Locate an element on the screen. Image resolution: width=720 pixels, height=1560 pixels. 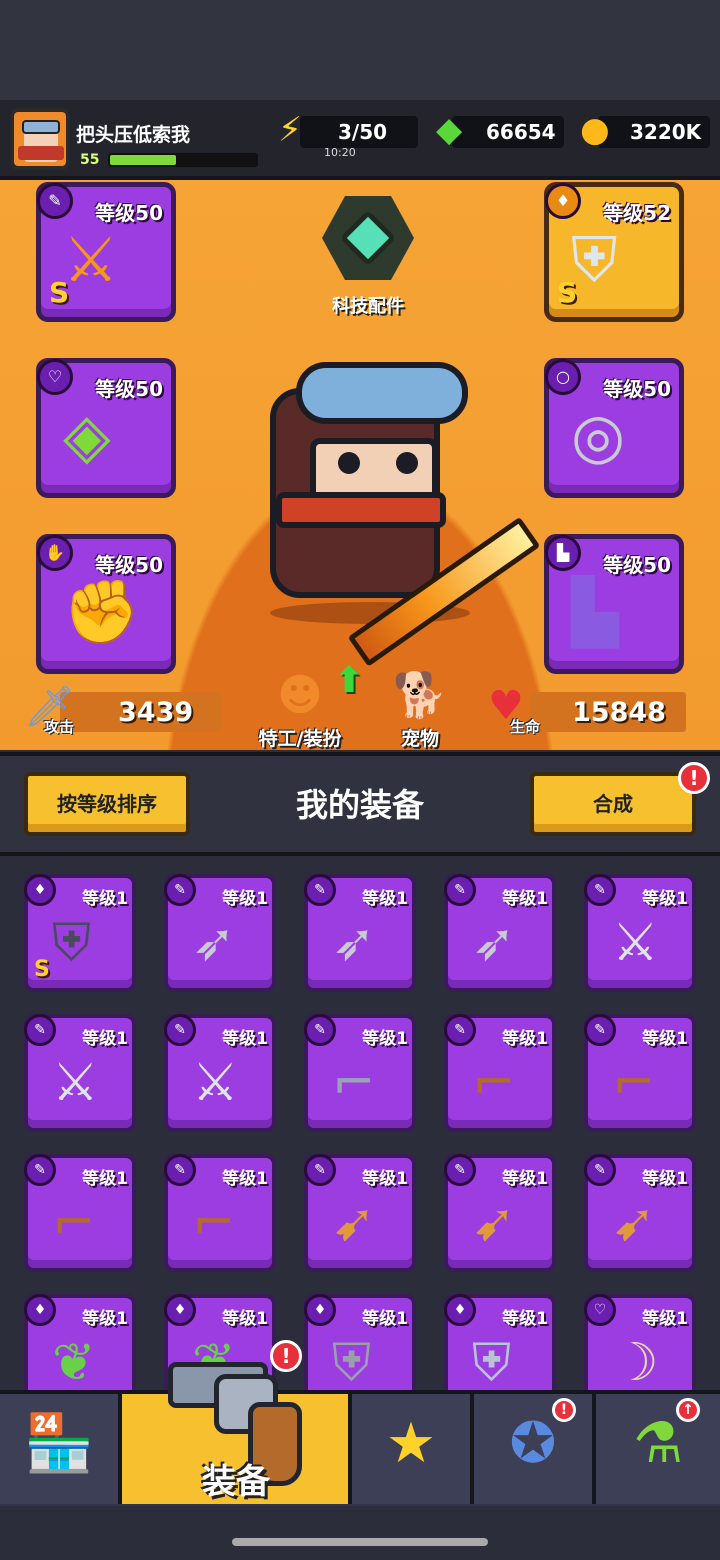
player-avatar is located at coordinates (40, 139).